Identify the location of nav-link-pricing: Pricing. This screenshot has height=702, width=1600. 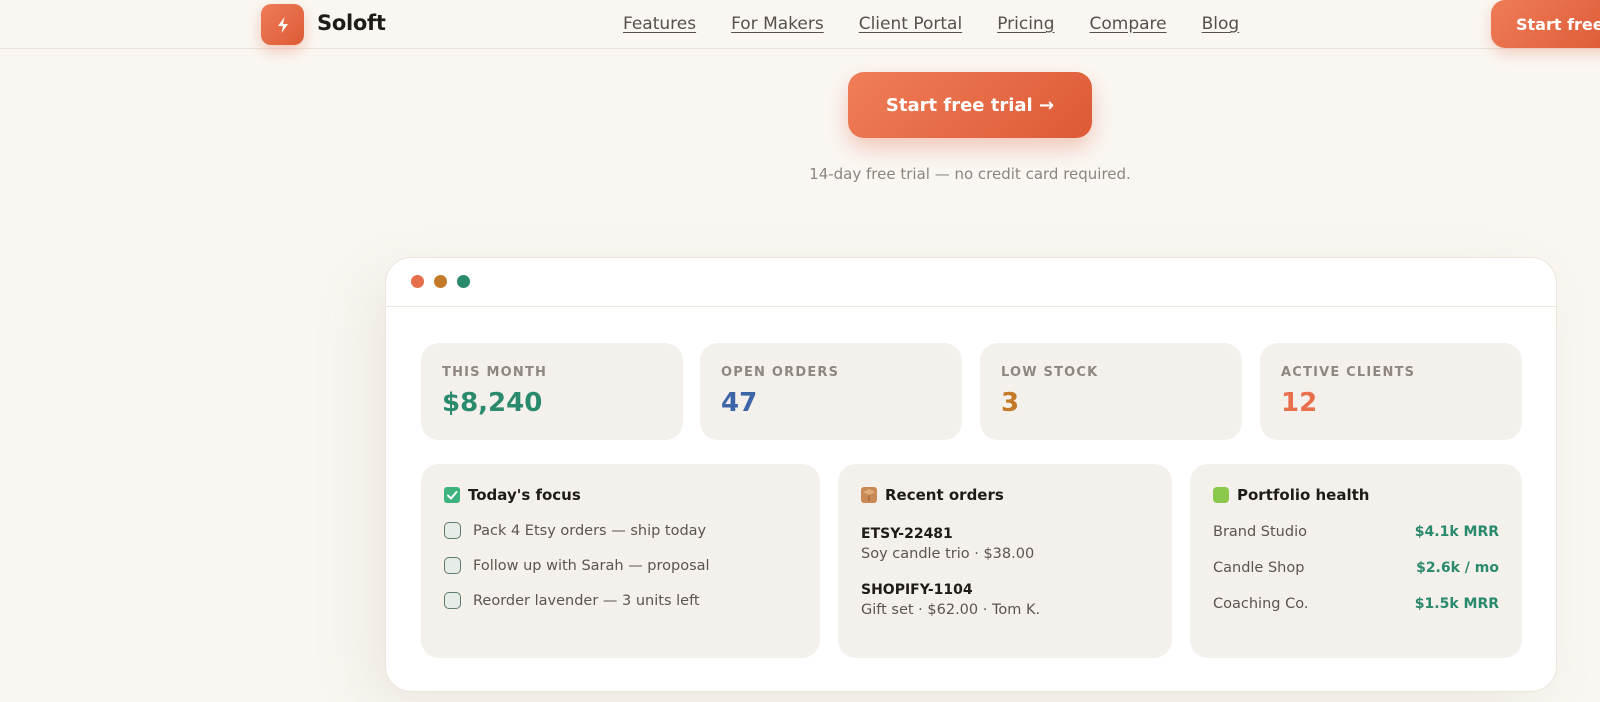
(1025, 24).